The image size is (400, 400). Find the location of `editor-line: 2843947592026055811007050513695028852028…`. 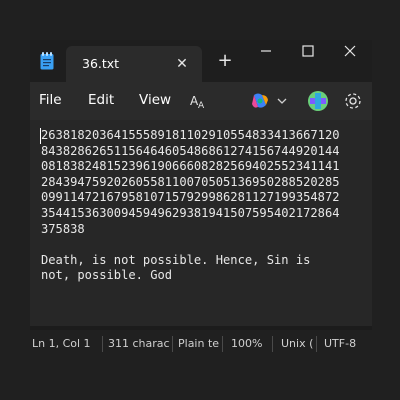

editor-line: 2843947592026055811007050513695028852028… is located at coordinates (190, 181).